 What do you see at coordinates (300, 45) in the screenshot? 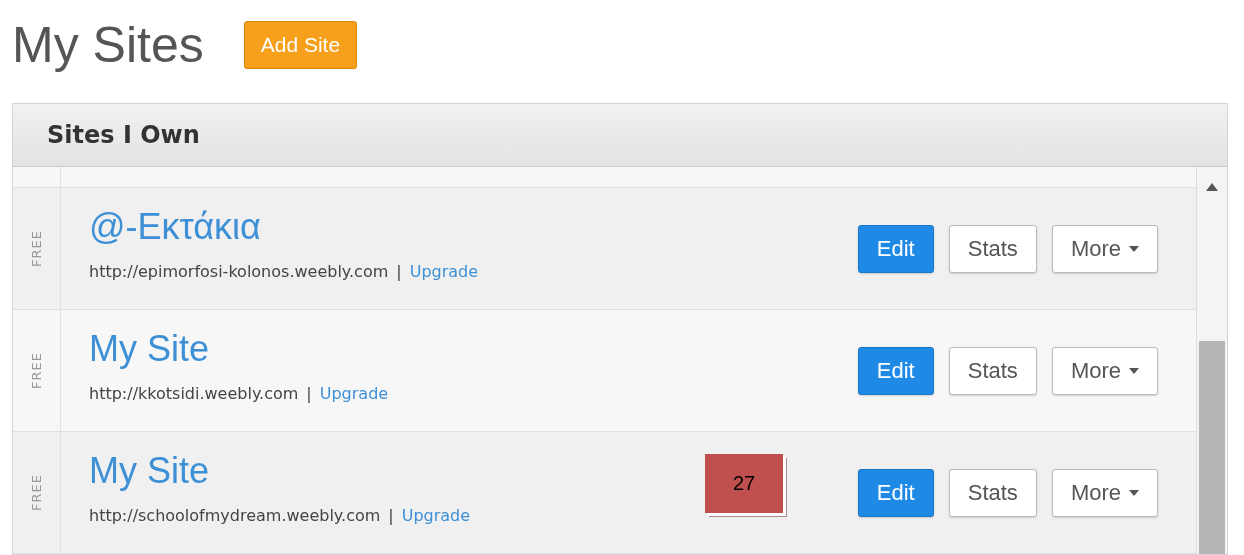
I see `add-site-button: Add Site` at bounding box center [300, 45].